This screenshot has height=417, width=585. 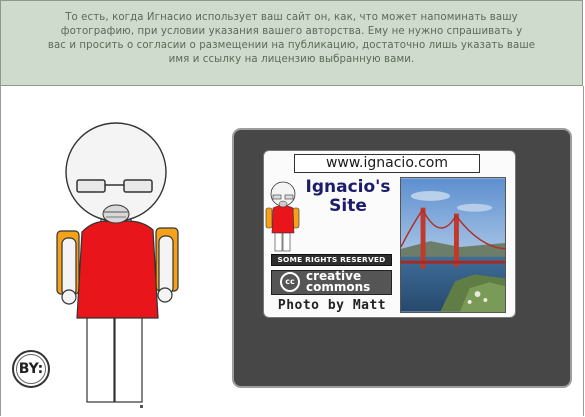 I want to click on url-box: www.ignacio.com, so click(x=387, y=163).